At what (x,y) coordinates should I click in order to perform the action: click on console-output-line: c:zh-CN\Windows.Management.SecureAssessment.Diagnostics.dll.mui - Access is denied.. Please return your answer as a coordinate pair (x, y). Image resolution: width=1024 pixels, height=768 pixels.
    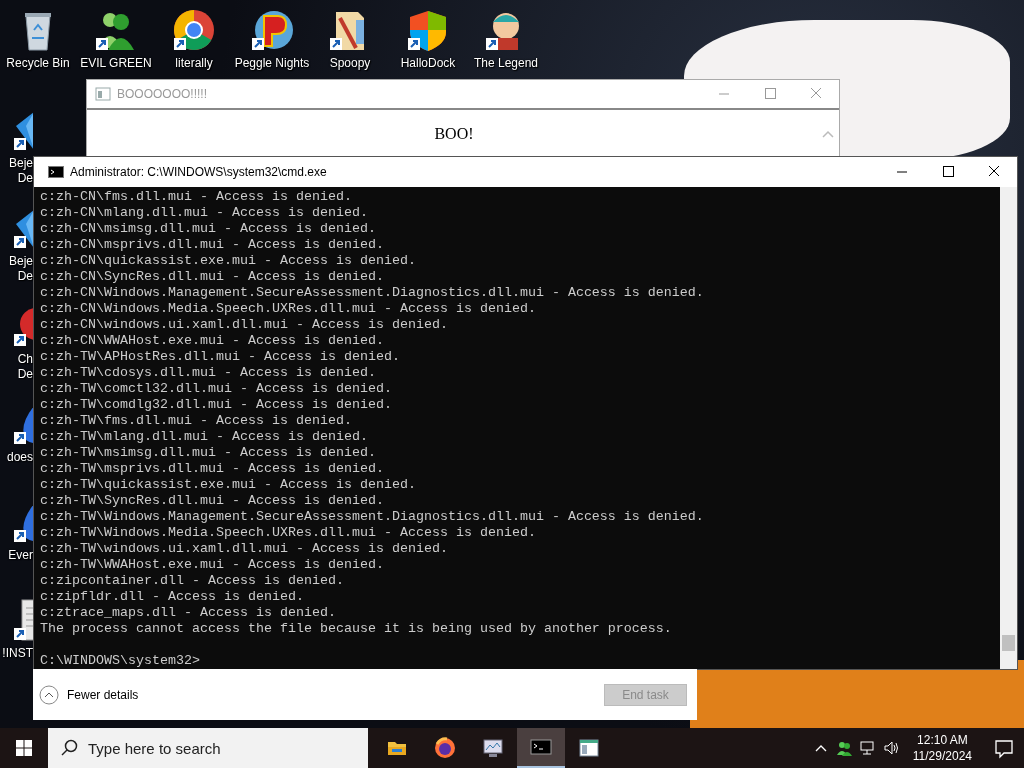
    Looking at the image, I should click on (372, 293).